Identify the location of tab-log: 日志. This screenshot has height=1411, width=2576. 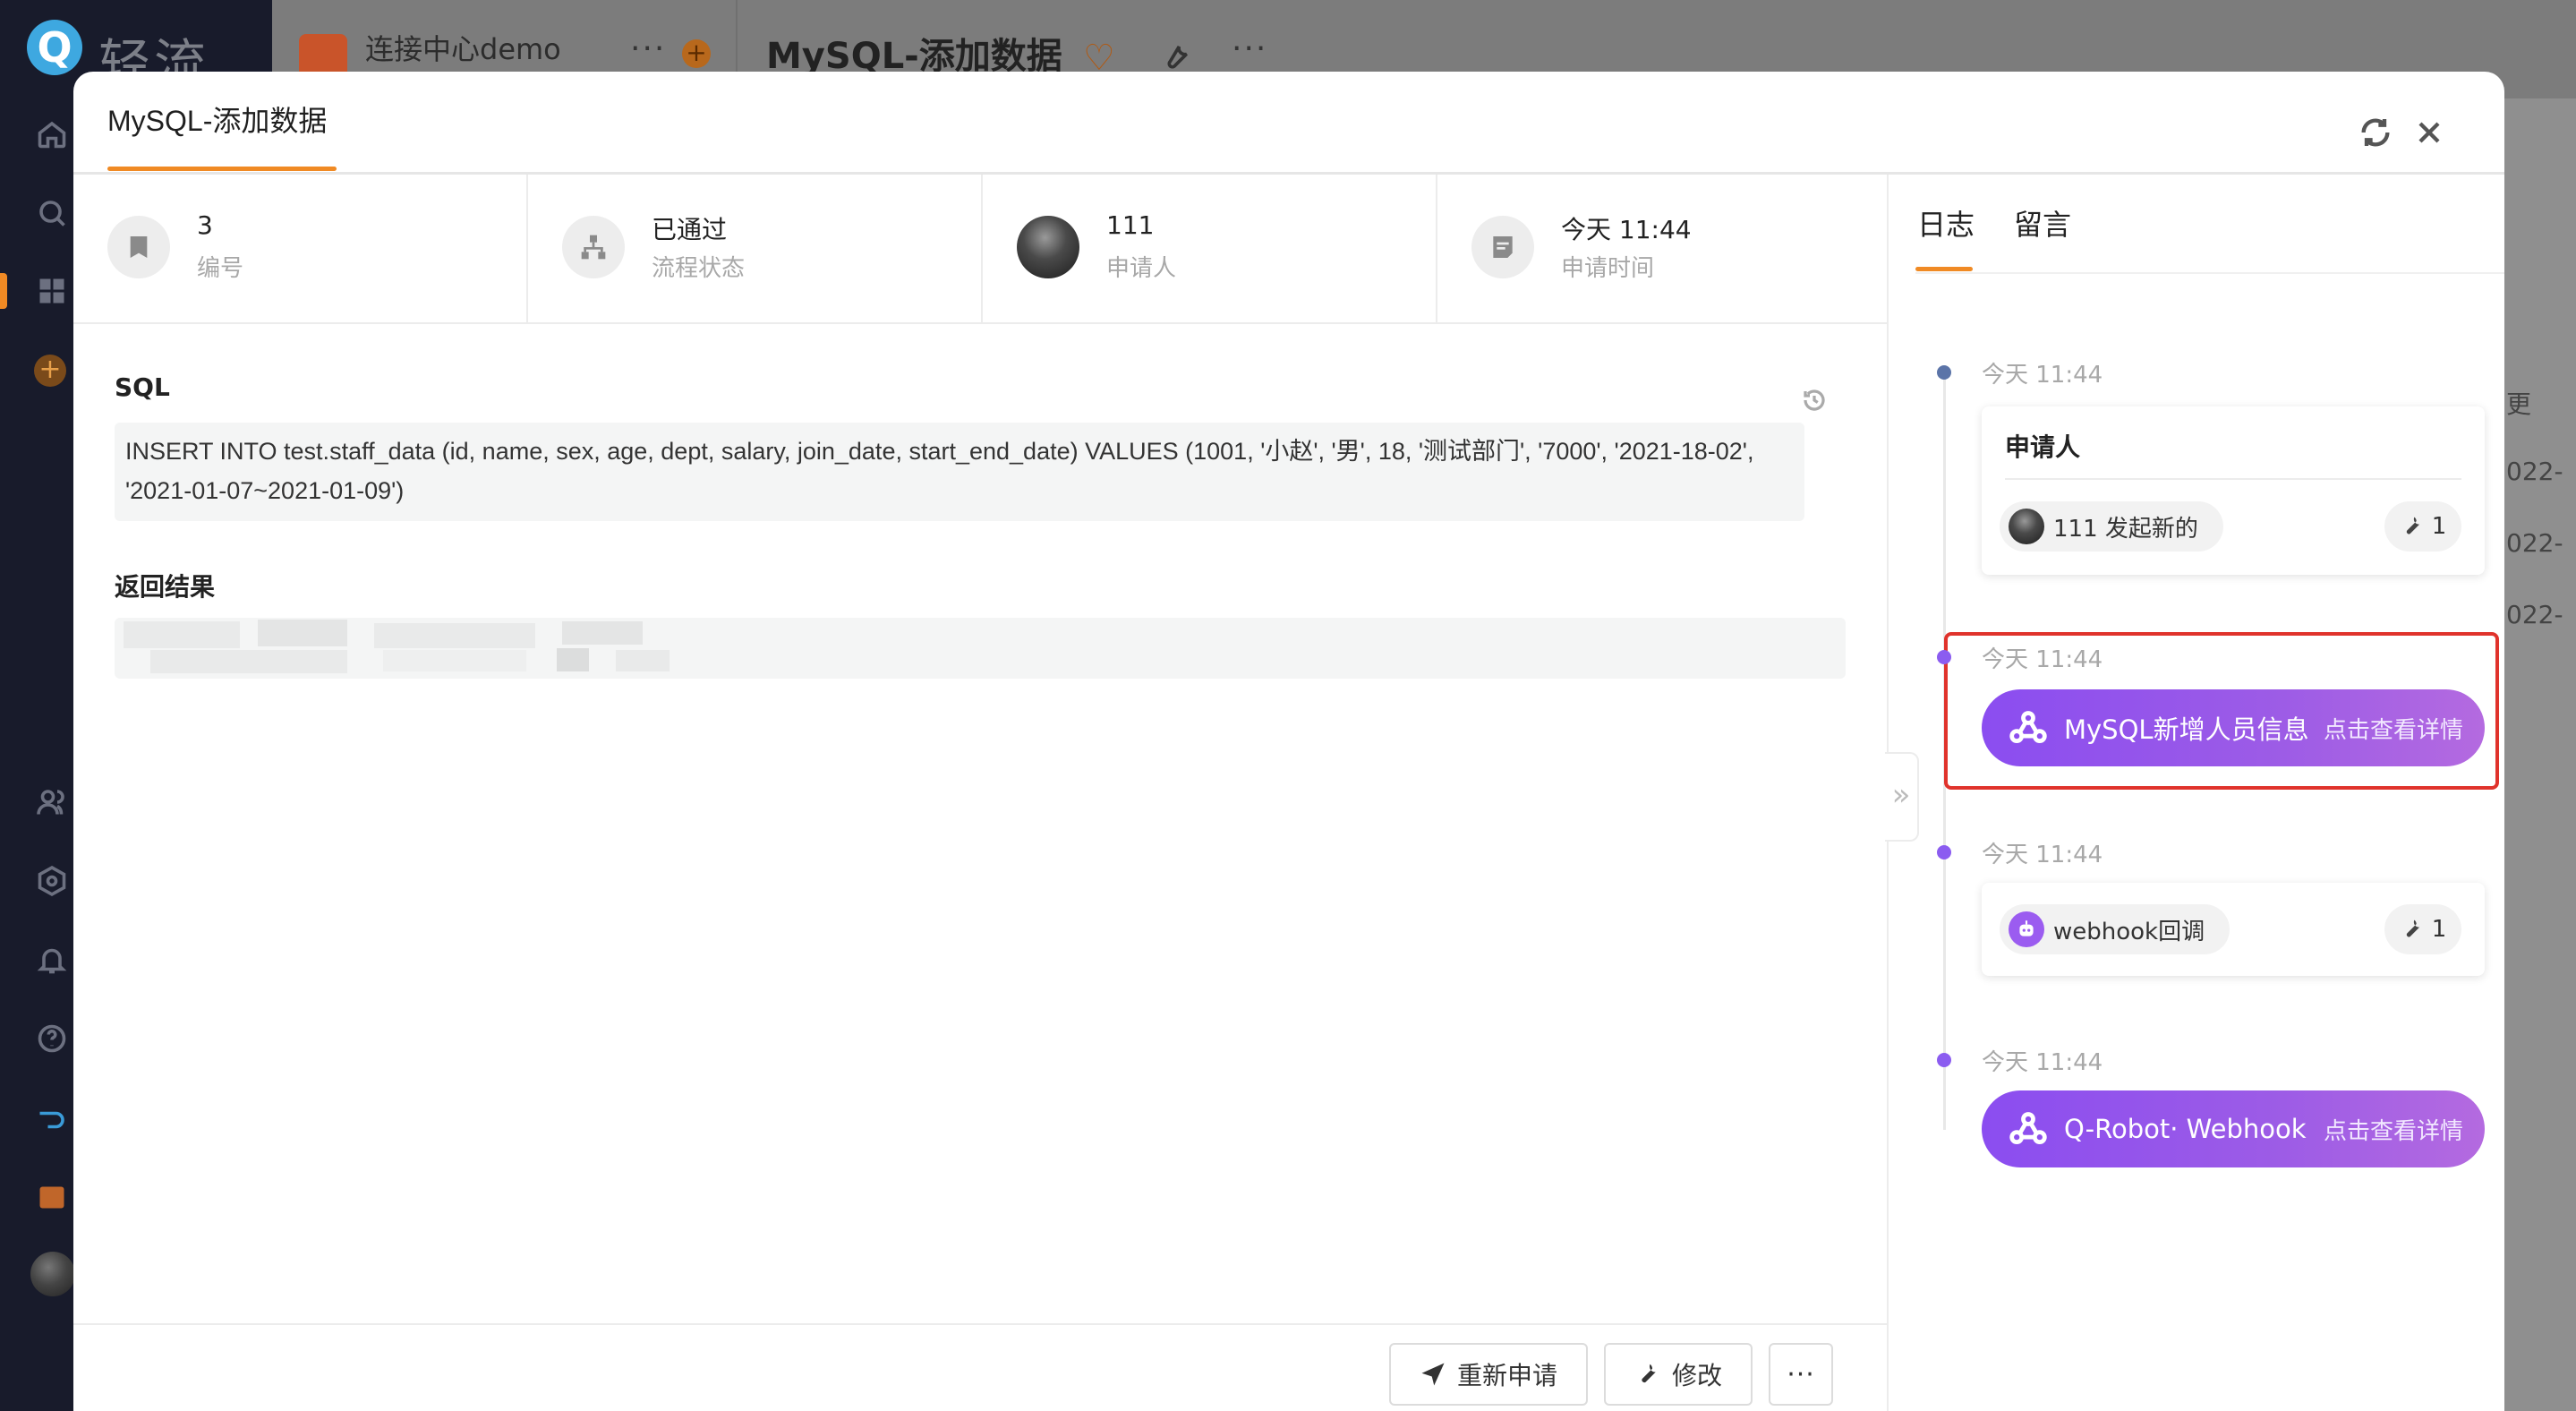
(1946, 223).